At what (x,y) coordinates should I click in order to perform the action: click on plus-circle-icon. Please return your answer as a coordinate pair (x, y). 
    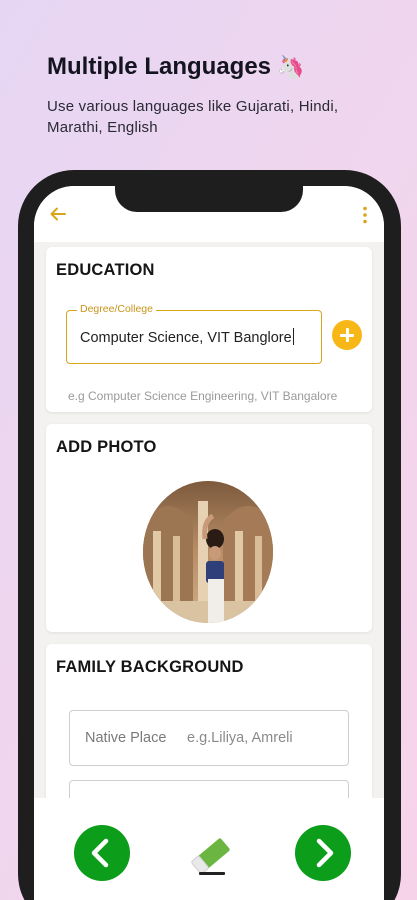
    Looking at the image, I should click on (347, 335).